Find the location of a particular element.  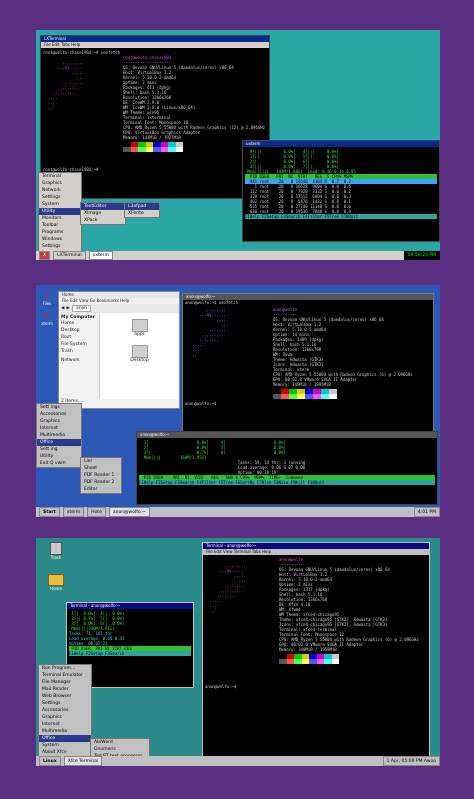

taskbar-item-anon: anon@wolfo:~ is located at coordinates (129, 512).